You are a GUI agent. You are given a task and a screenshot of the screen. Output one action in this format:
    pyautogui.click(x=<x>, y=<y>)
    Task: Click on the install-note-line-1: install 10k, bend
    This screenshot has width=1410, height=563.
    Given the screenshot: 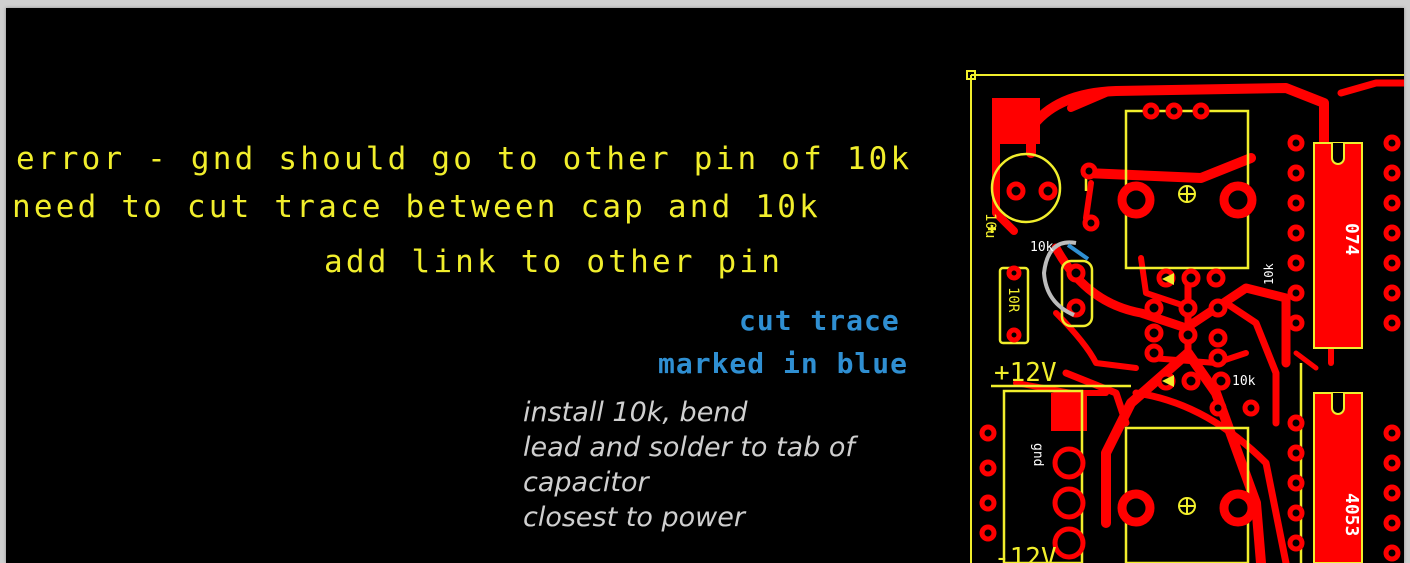 What is the action you would take?
    pyautogui.click(x=635, y=412)
    